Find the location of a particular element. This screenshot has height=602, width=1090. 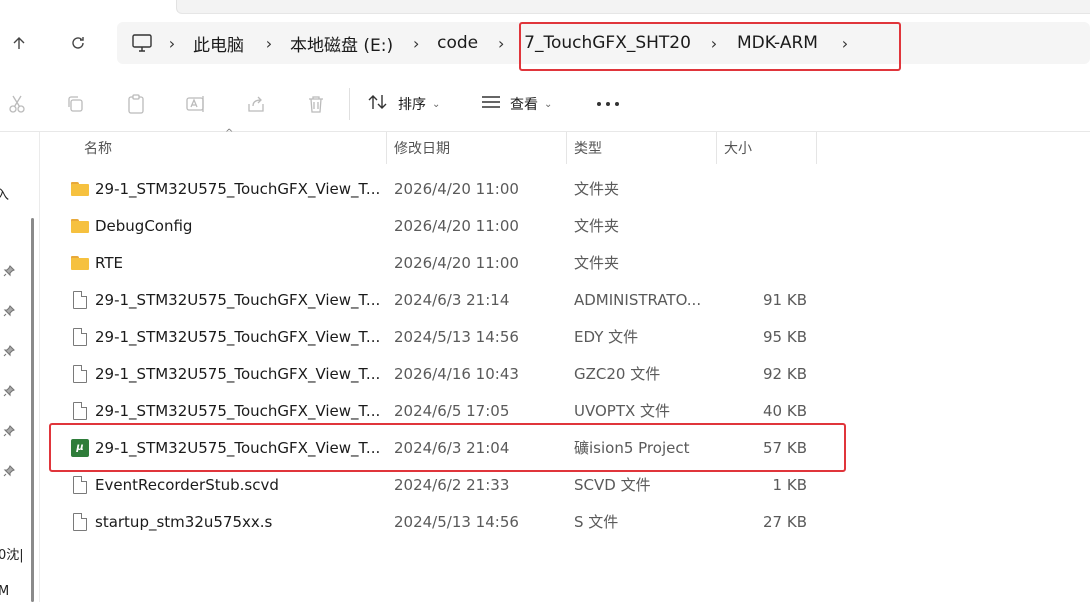

more-options-icon is located at coordinates (608, 104).